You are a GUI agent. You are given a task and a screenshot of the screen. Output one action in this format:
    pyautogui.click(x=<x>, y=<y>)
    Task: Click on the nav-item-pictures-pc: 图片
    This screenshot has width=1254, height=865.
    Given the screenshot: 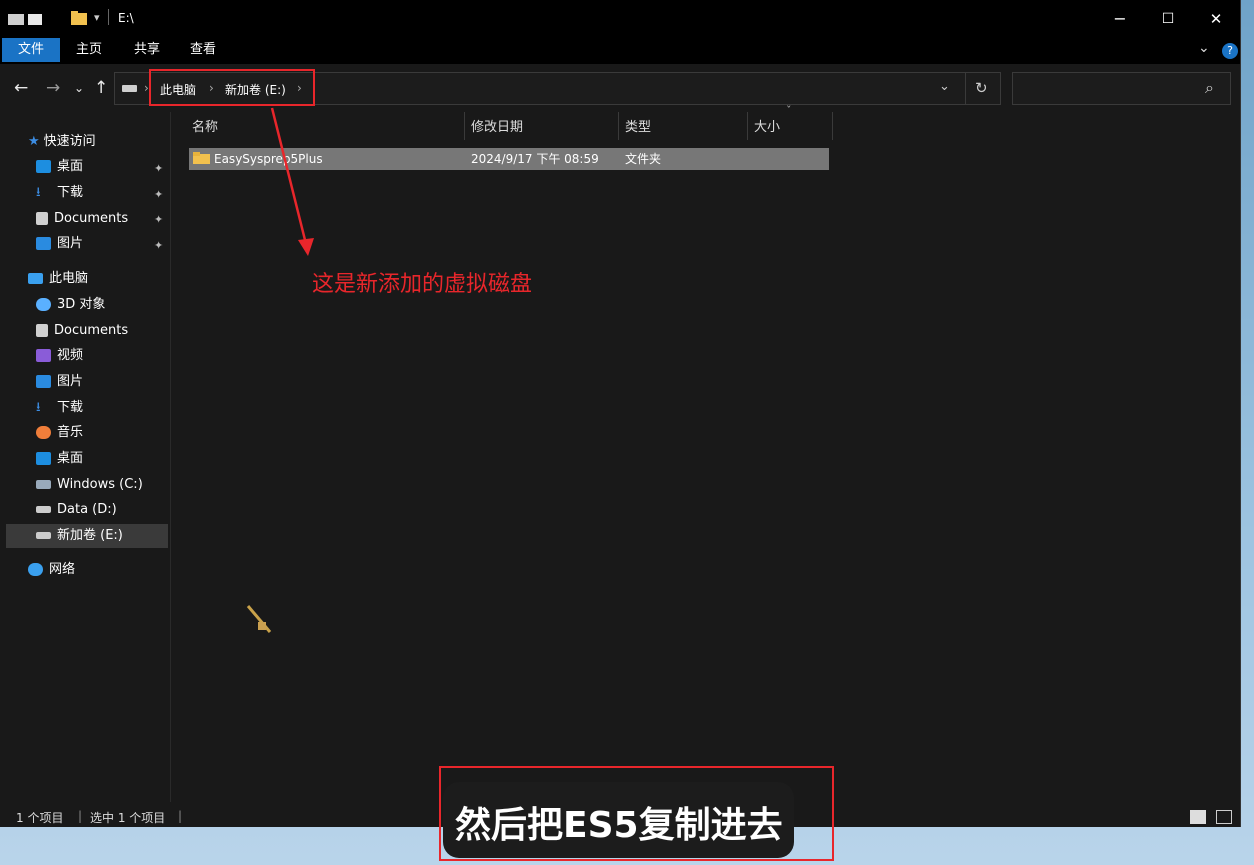 What is the action you would take?
    pyautogui.click(x=59, y=382)
    